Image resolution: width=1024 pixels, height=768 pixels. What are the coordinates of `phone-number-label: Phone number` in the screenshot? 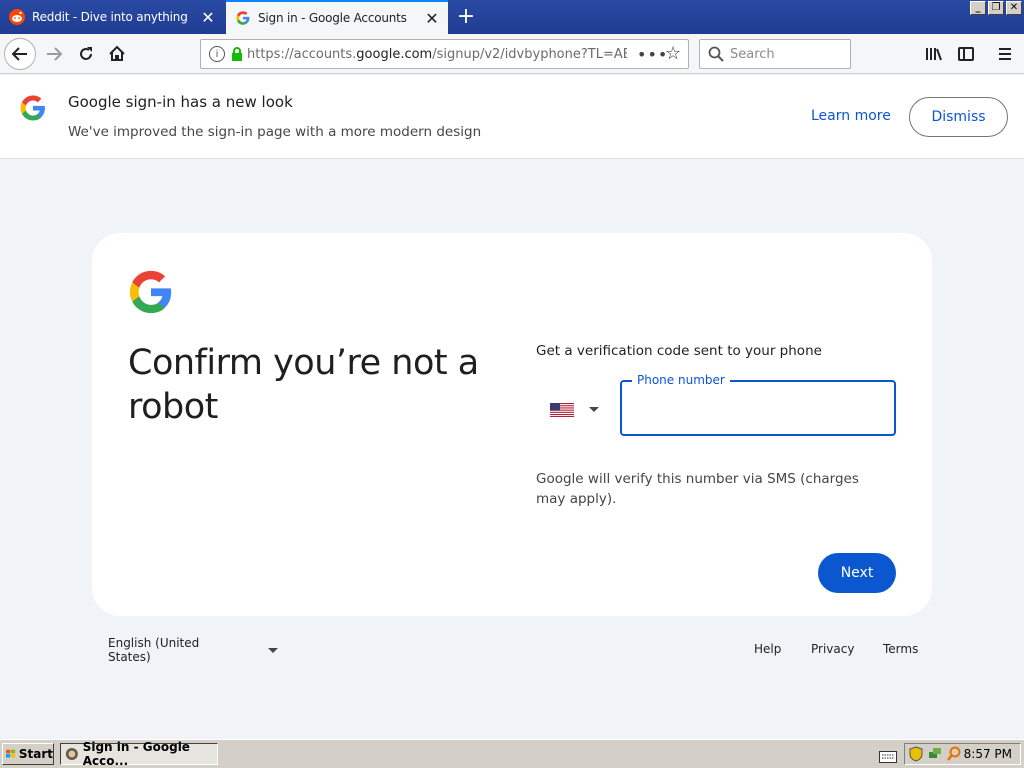 It's located at (681, 380).